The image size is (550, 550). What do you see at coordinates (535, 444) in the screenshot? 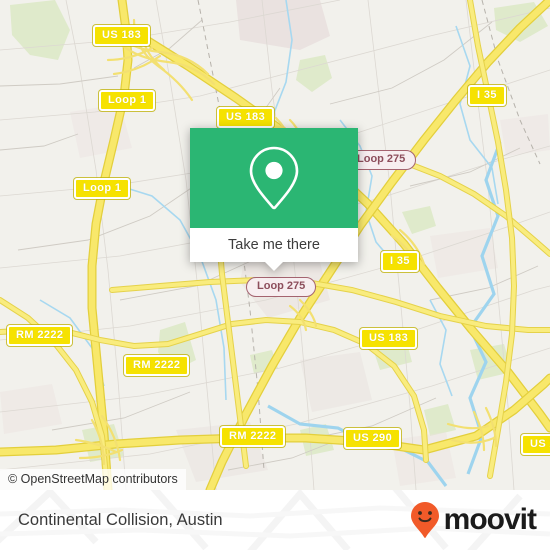
I see `map-label-shield: US 2` at bounding box center [535, 444].